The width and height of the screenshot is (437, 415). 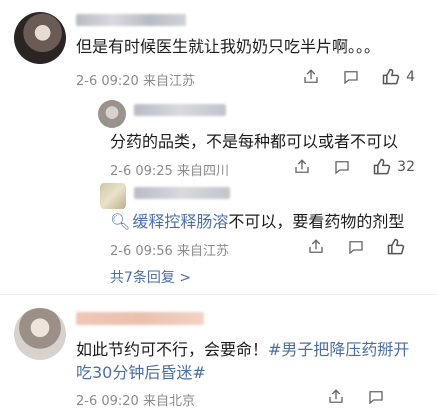 I want to click on comment-actions: 4, so click(x=357, y=77).